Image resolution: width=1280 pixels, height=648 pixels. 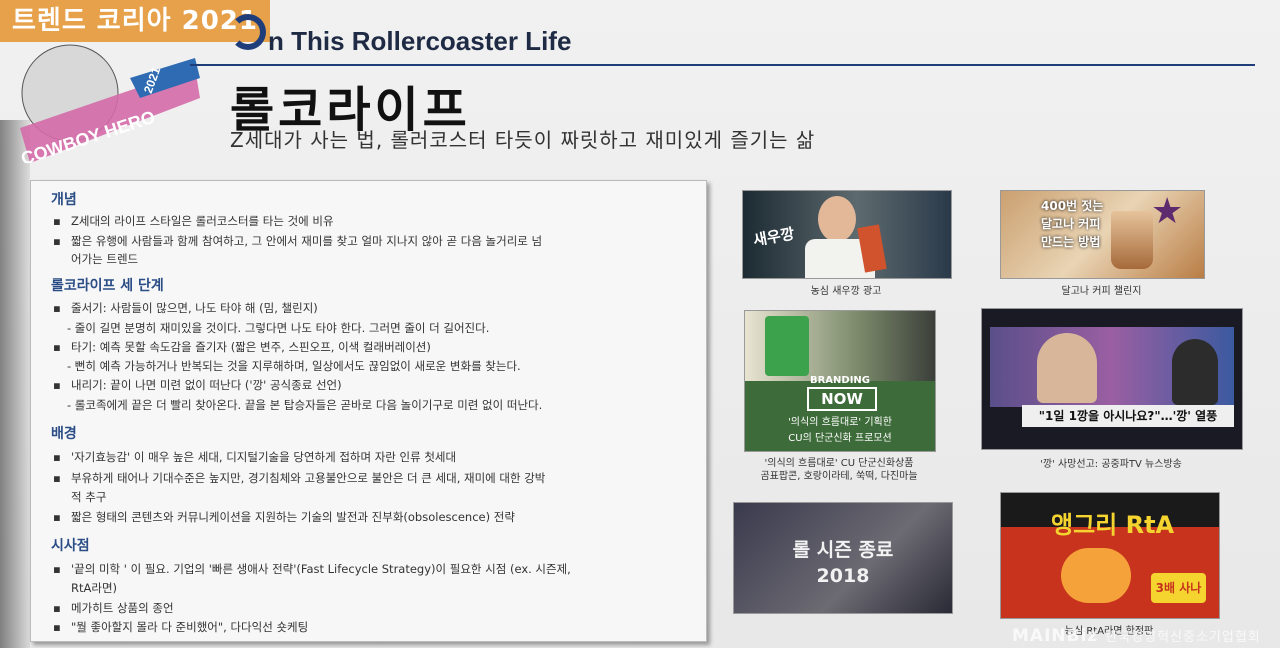 I want to click on image-text: 2018, so click(x=843, y=576).